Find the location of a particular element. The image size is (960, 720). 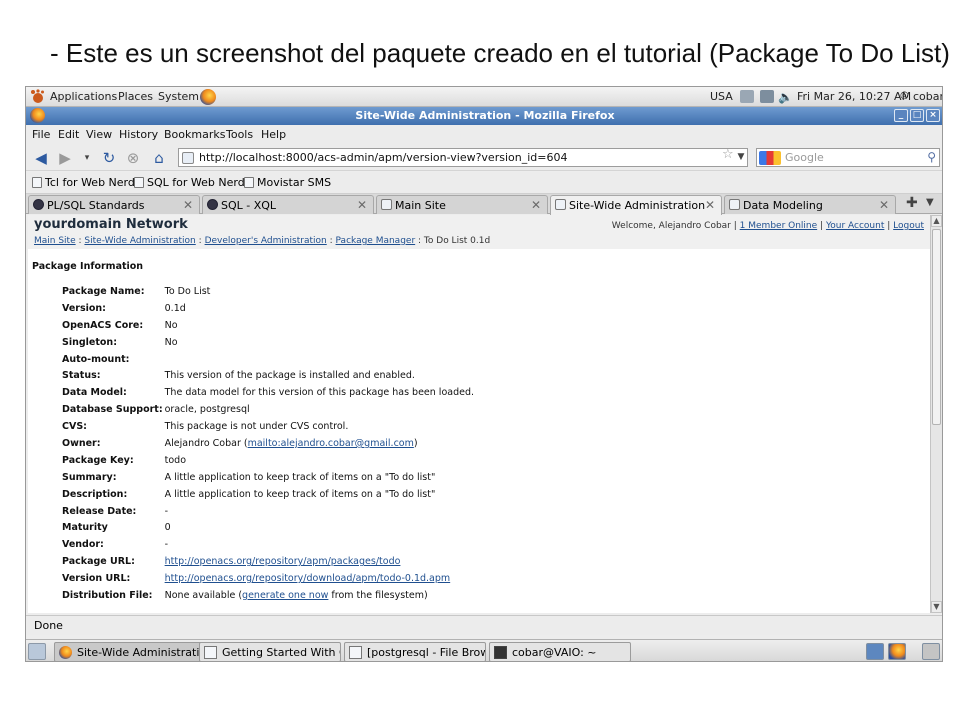

tab-data-modeling: Data Modeling ✕ is located at coordinates (810, 204).